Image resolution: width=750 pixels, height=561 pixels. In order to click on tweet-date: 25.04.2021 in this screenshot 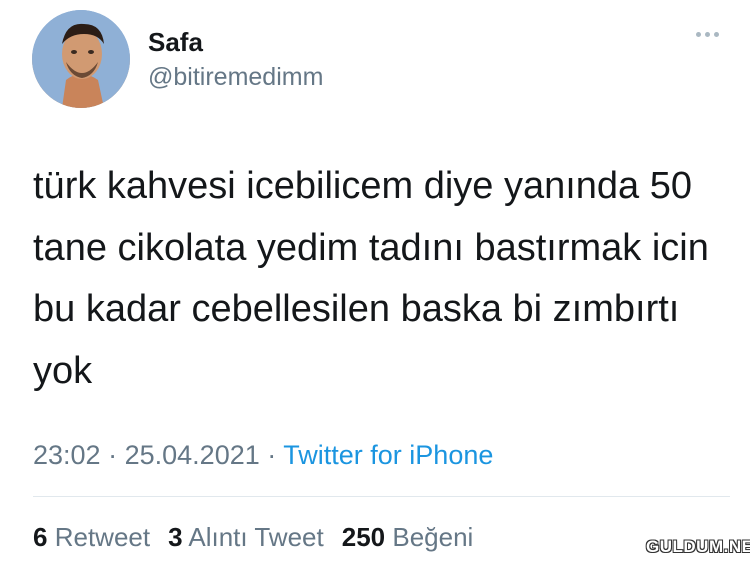, I will do `click(192, 455)`.